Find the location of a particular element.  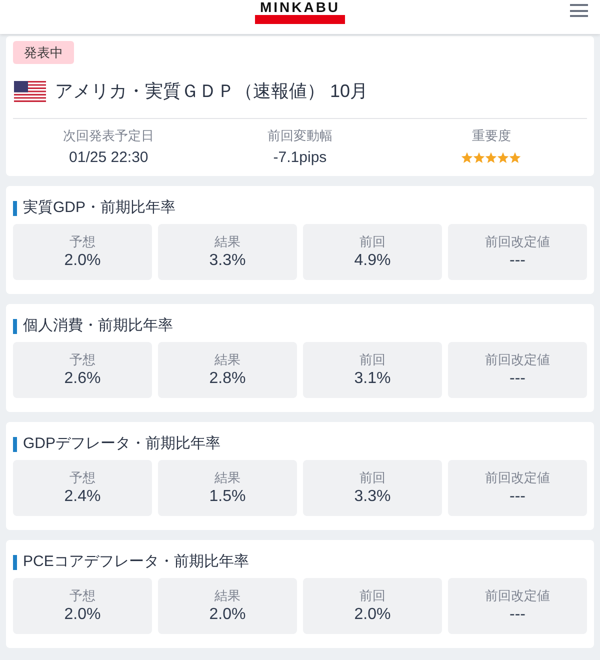

indicator-title: PCEコアデフレータ・前期比年率 is located at coordinates (136, 562).